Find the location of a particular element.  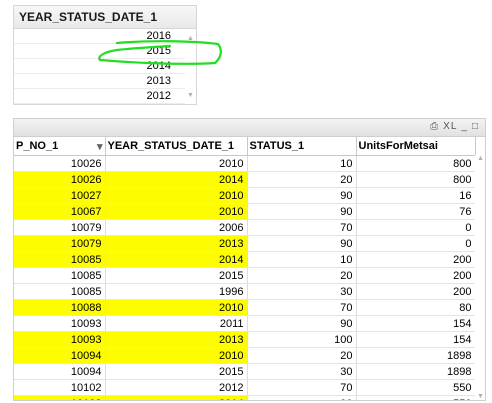

cell-status: 100 is located at coordinates (302, 339).